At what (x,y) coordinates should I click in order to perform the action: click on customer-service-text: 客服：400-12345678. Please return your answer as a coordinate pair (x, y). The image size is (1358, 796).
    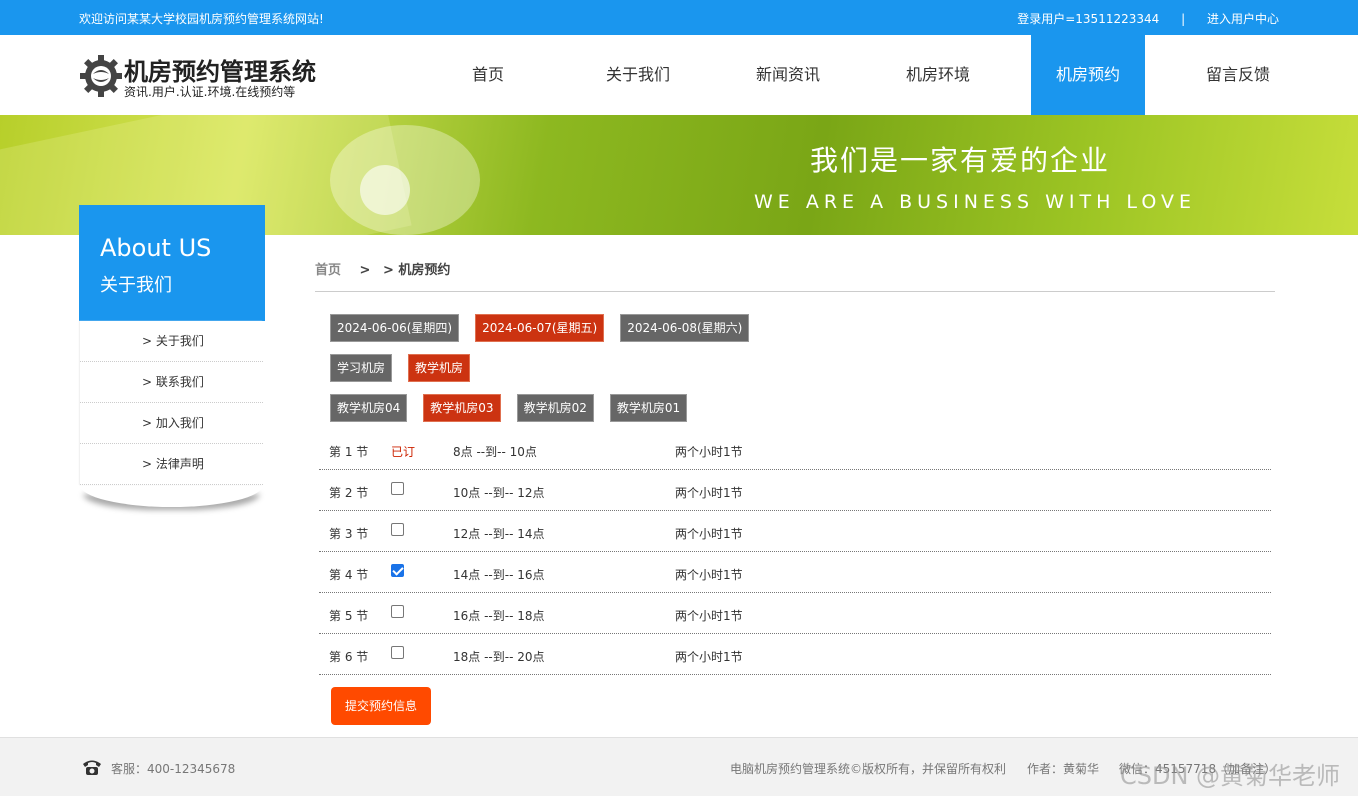
    Looking at the image, I should click on (173, 769).